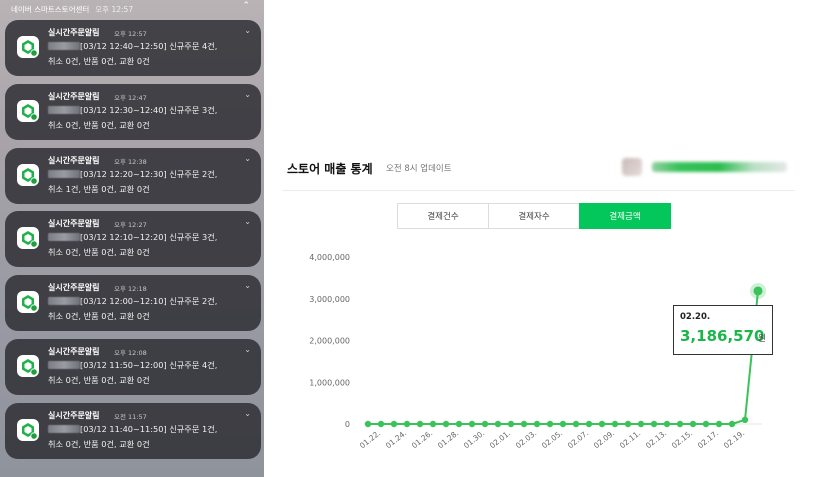 Image resolution: width=827 pixels, height=477 pixels. I want to click on metric-tabs: 결제건수 결제자수 결제금액, so click(534, 216).